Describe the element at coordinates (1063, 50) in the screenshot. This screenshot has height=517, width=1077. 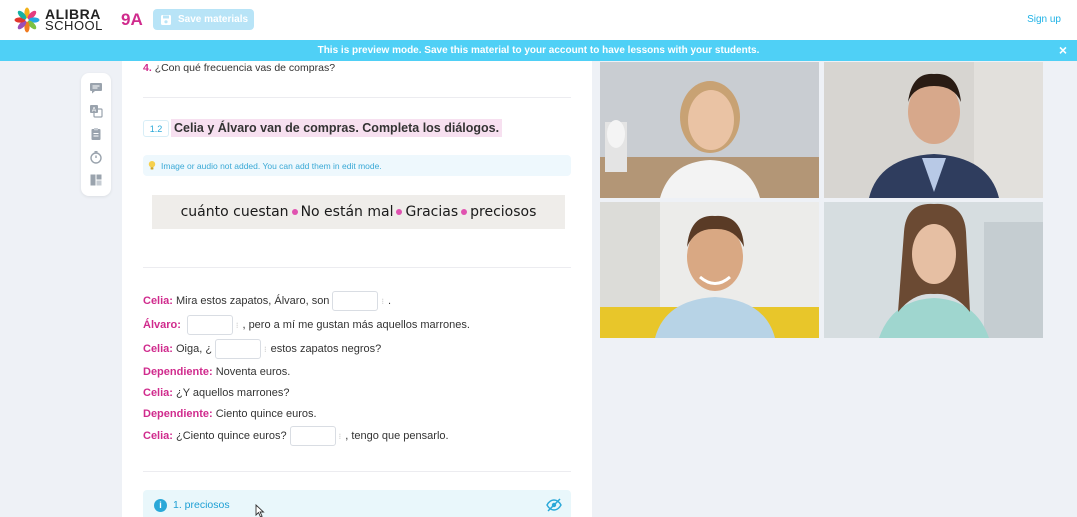
I see `close-icon: ×` at that location.